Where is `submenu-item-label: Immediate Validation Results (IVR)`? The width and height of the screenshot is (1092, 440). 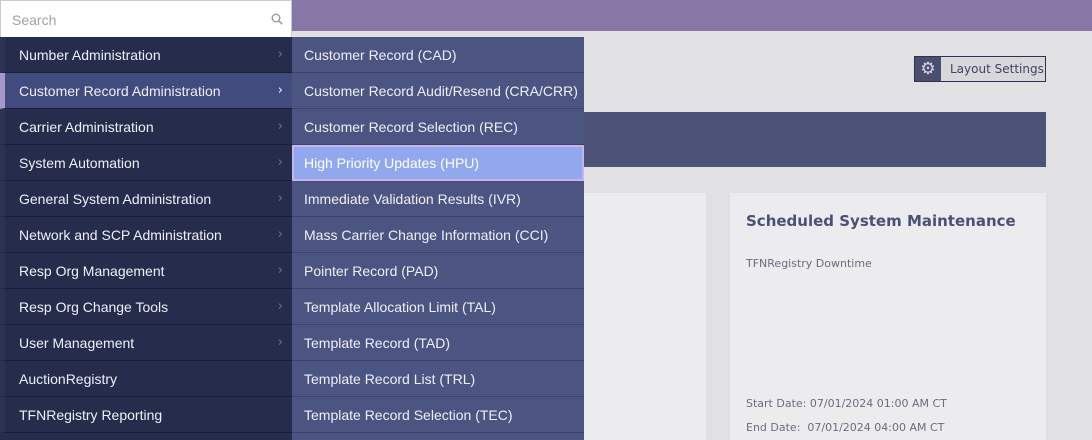 submenu-item-label: Immediate Validation Results (IVR) is located at coordinates (412, 198).